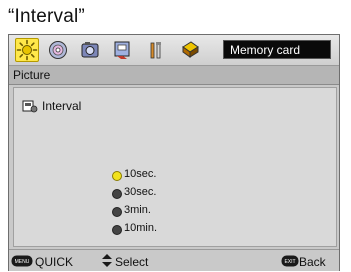 The height and width of the screenshot is (272, 351). Describe the element at coordinates (140, 192) in the screenshot. I see `option-label: 30sec.` at that location.